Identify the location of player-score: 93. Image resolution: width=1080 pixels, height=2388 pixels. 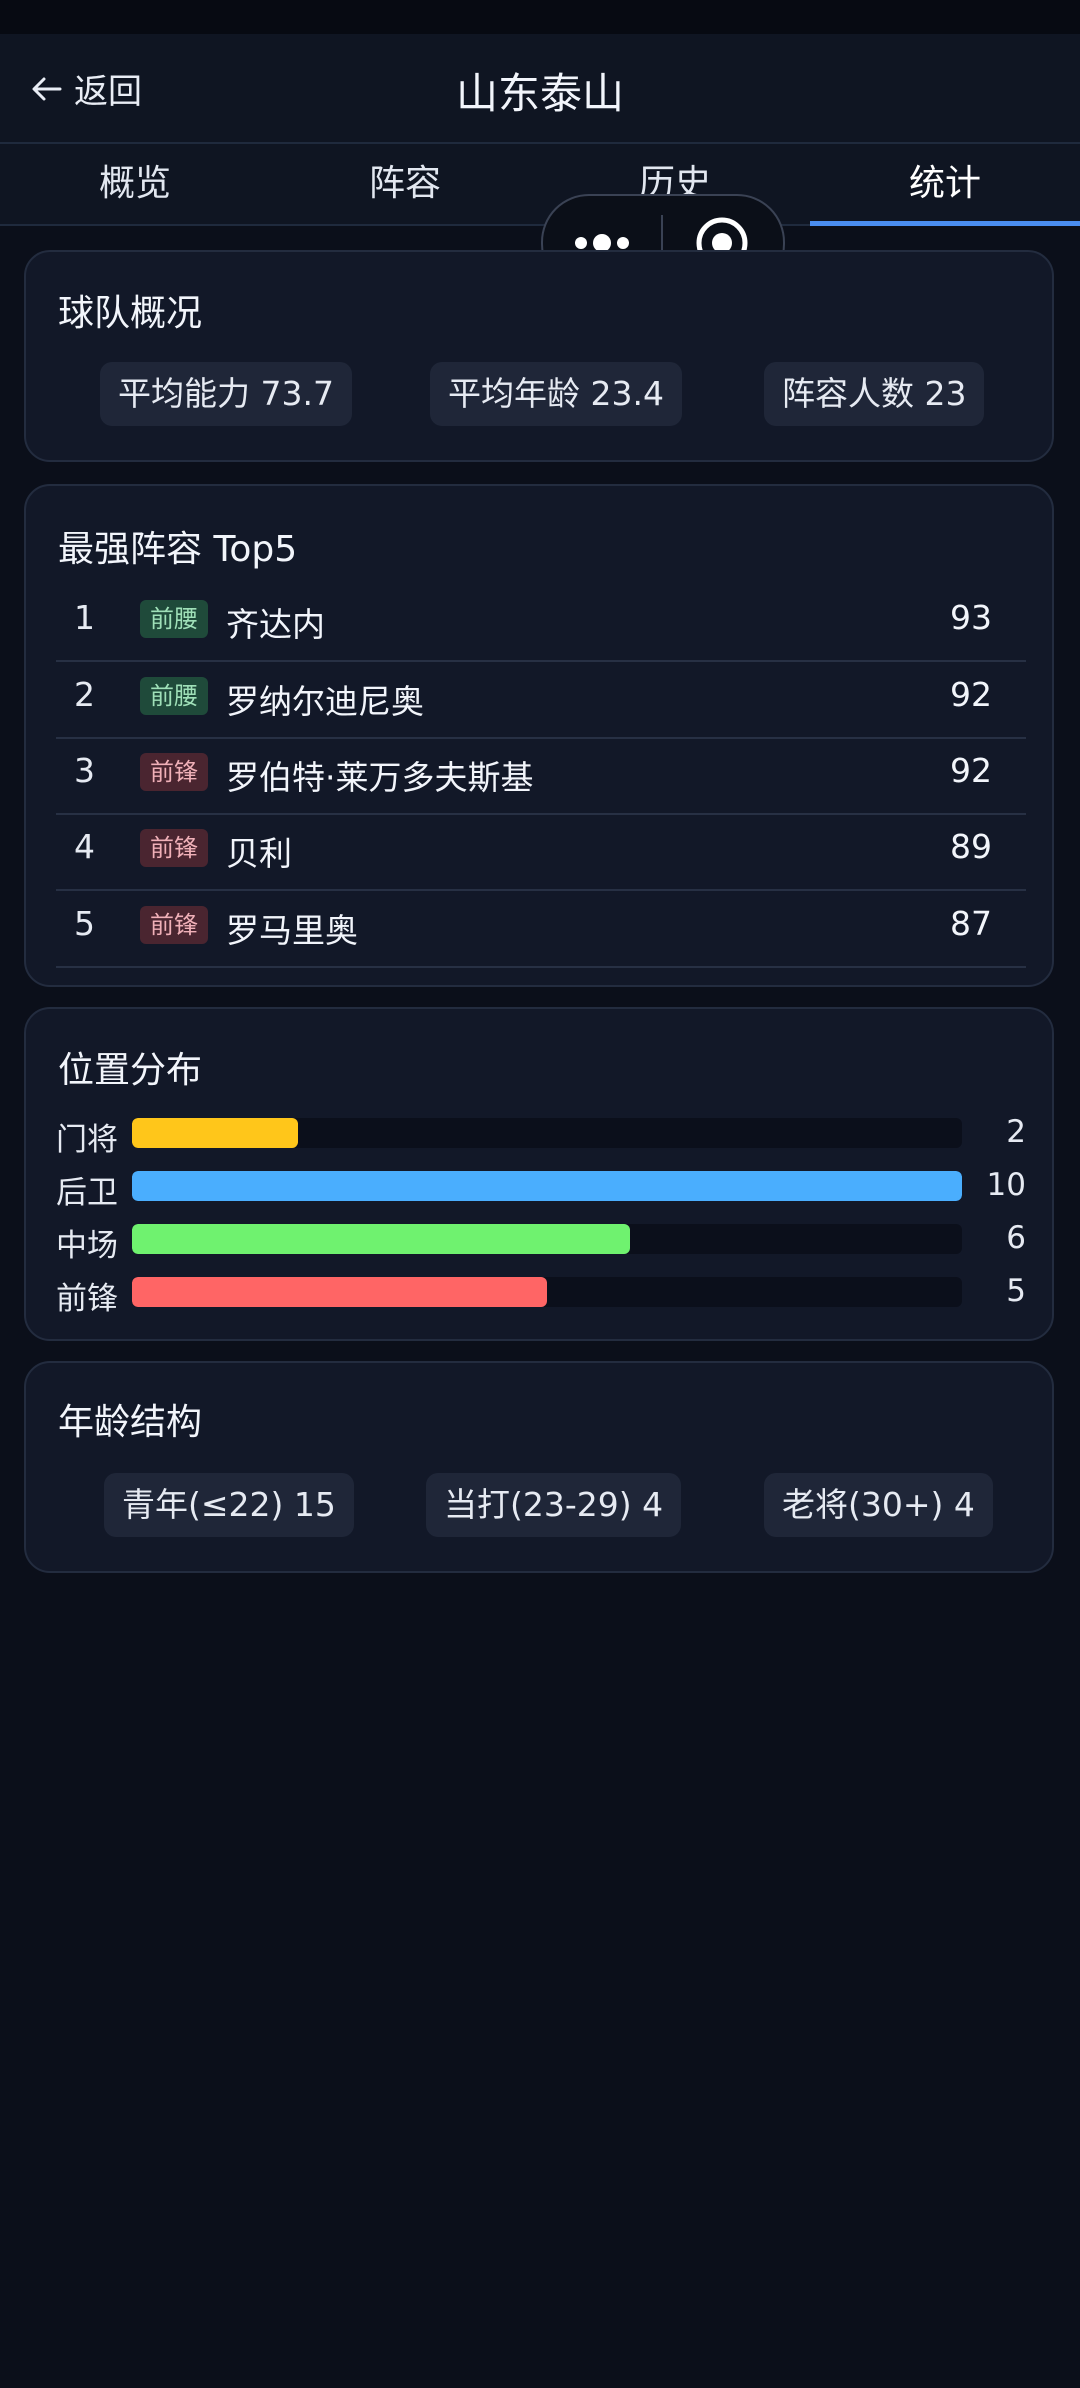
(971, 617).